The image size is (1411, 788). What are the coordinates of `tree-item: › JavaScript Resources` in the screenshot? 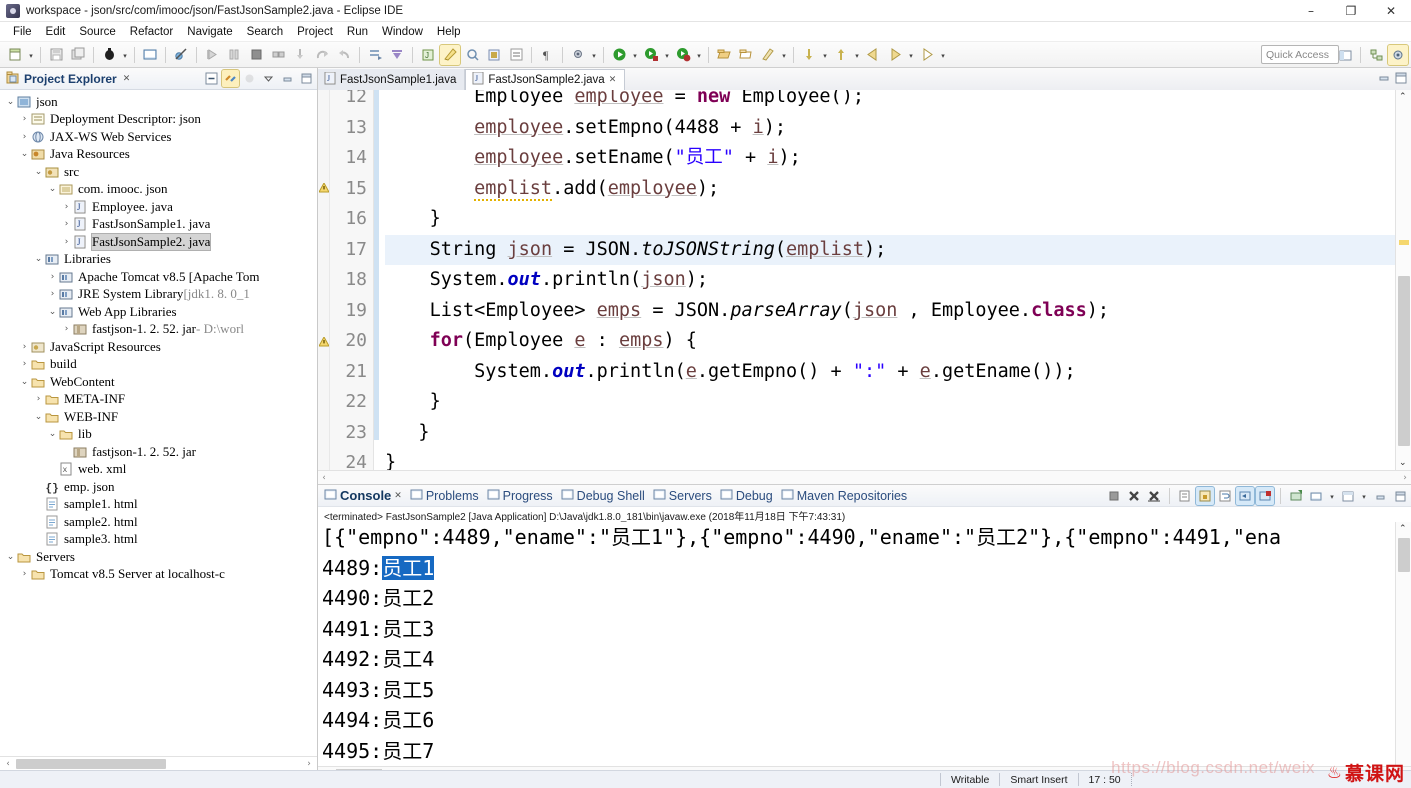 It's located at (158, 347).